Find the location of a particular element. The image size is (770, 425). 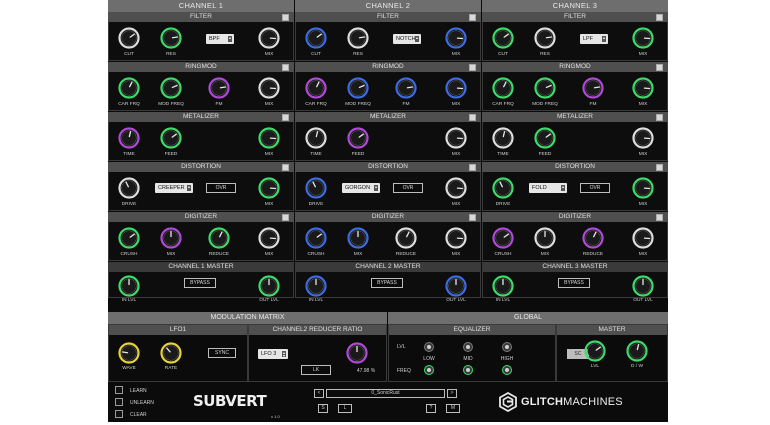

channel-2-ringmod-fm-knob is located at coordinates (406, 88).